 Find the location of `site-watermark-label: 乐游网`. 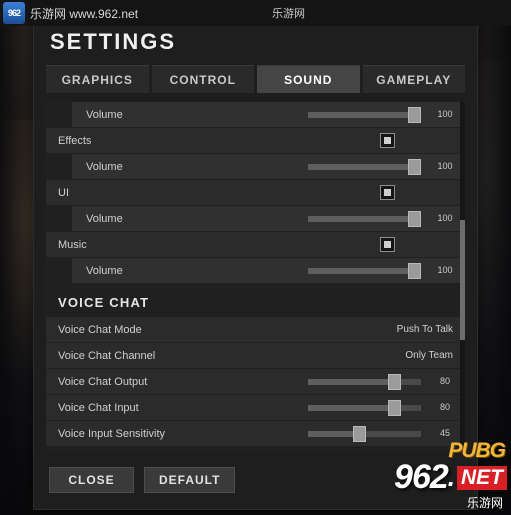

site-watermark-label: 乐游网 is located at coordinates (288, 14).